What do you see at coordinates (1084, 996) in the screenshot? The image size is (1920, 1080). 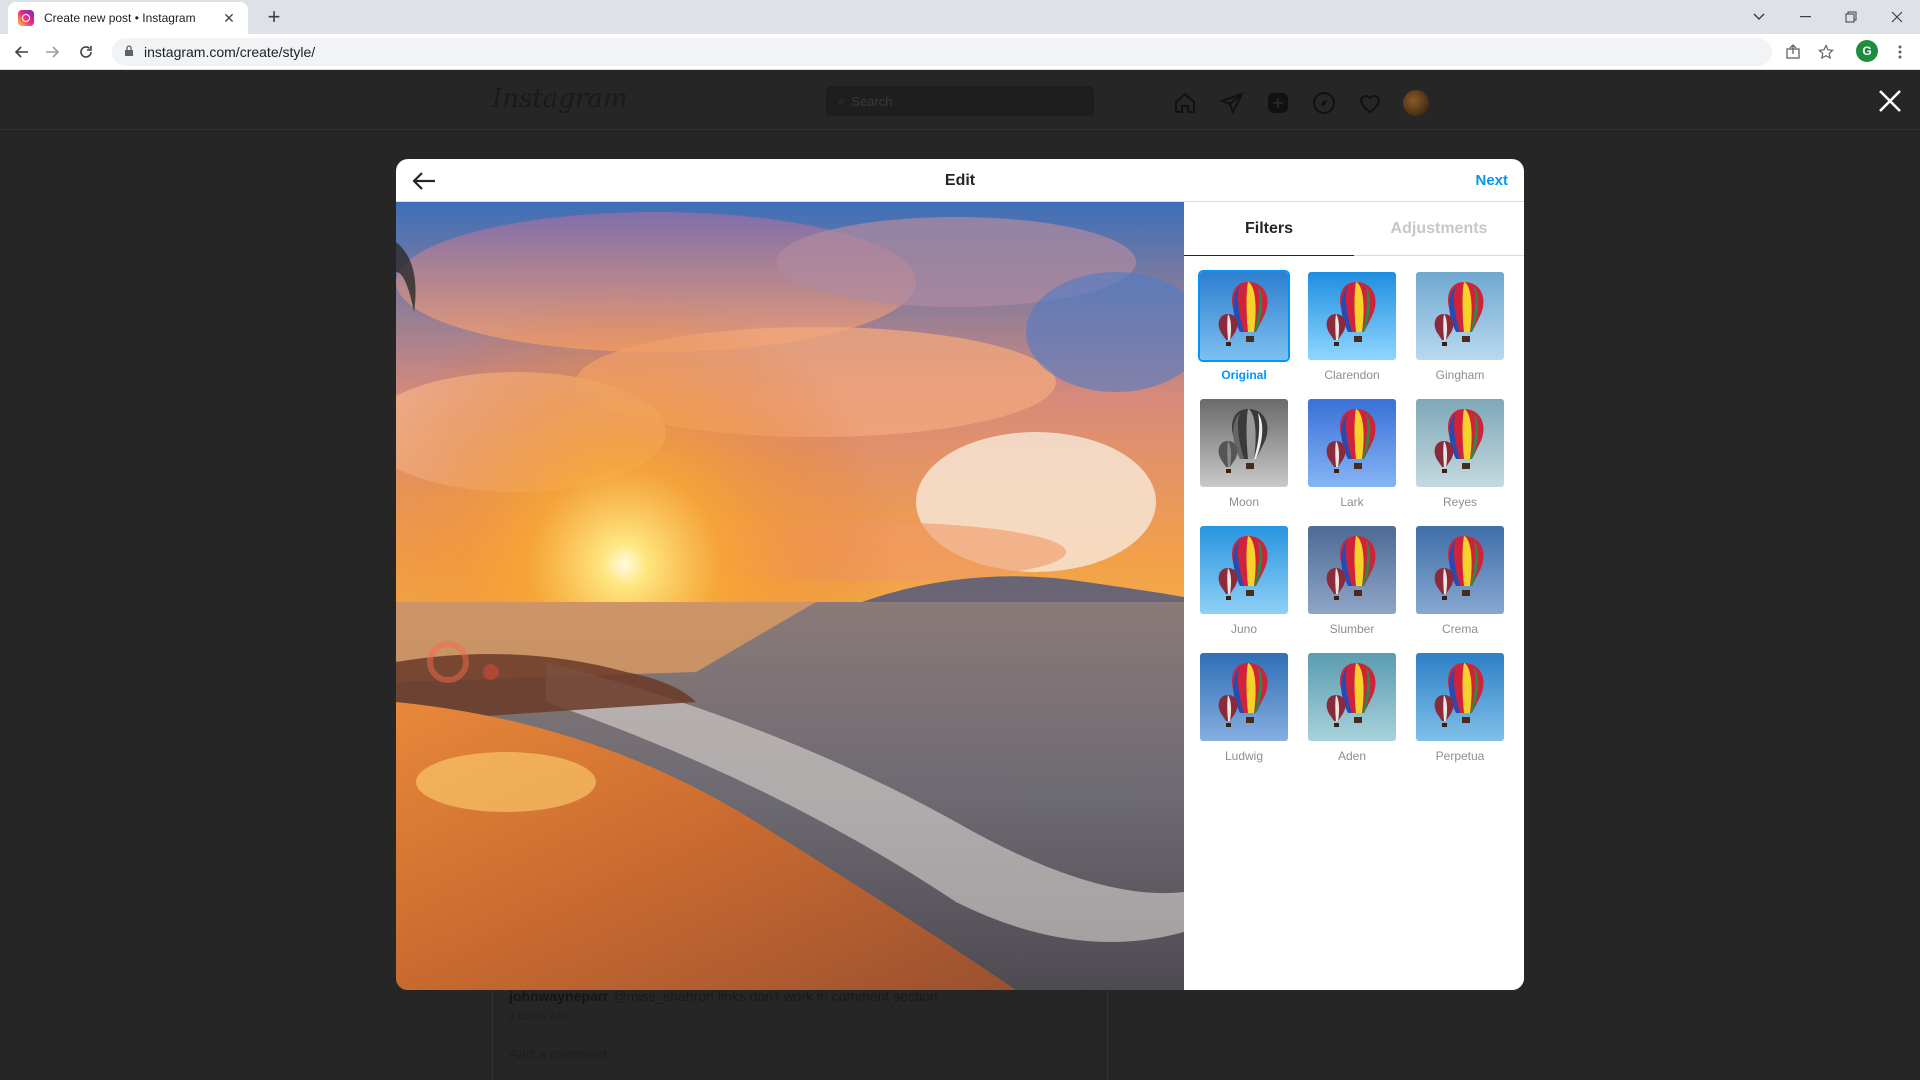 I see `comment-like-icon: ♡` at bounding box center [1084, 996].